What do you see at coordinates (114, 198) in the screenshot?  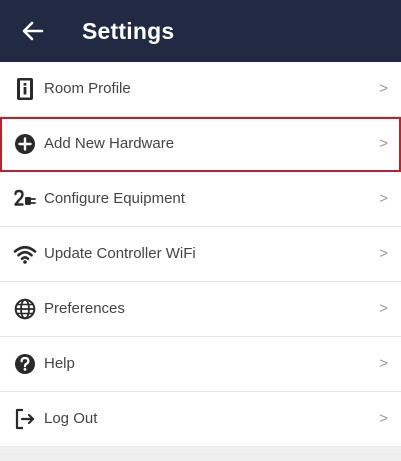 I see `menu-item-label: Configure Equipment` at bounding box center [114, 198].